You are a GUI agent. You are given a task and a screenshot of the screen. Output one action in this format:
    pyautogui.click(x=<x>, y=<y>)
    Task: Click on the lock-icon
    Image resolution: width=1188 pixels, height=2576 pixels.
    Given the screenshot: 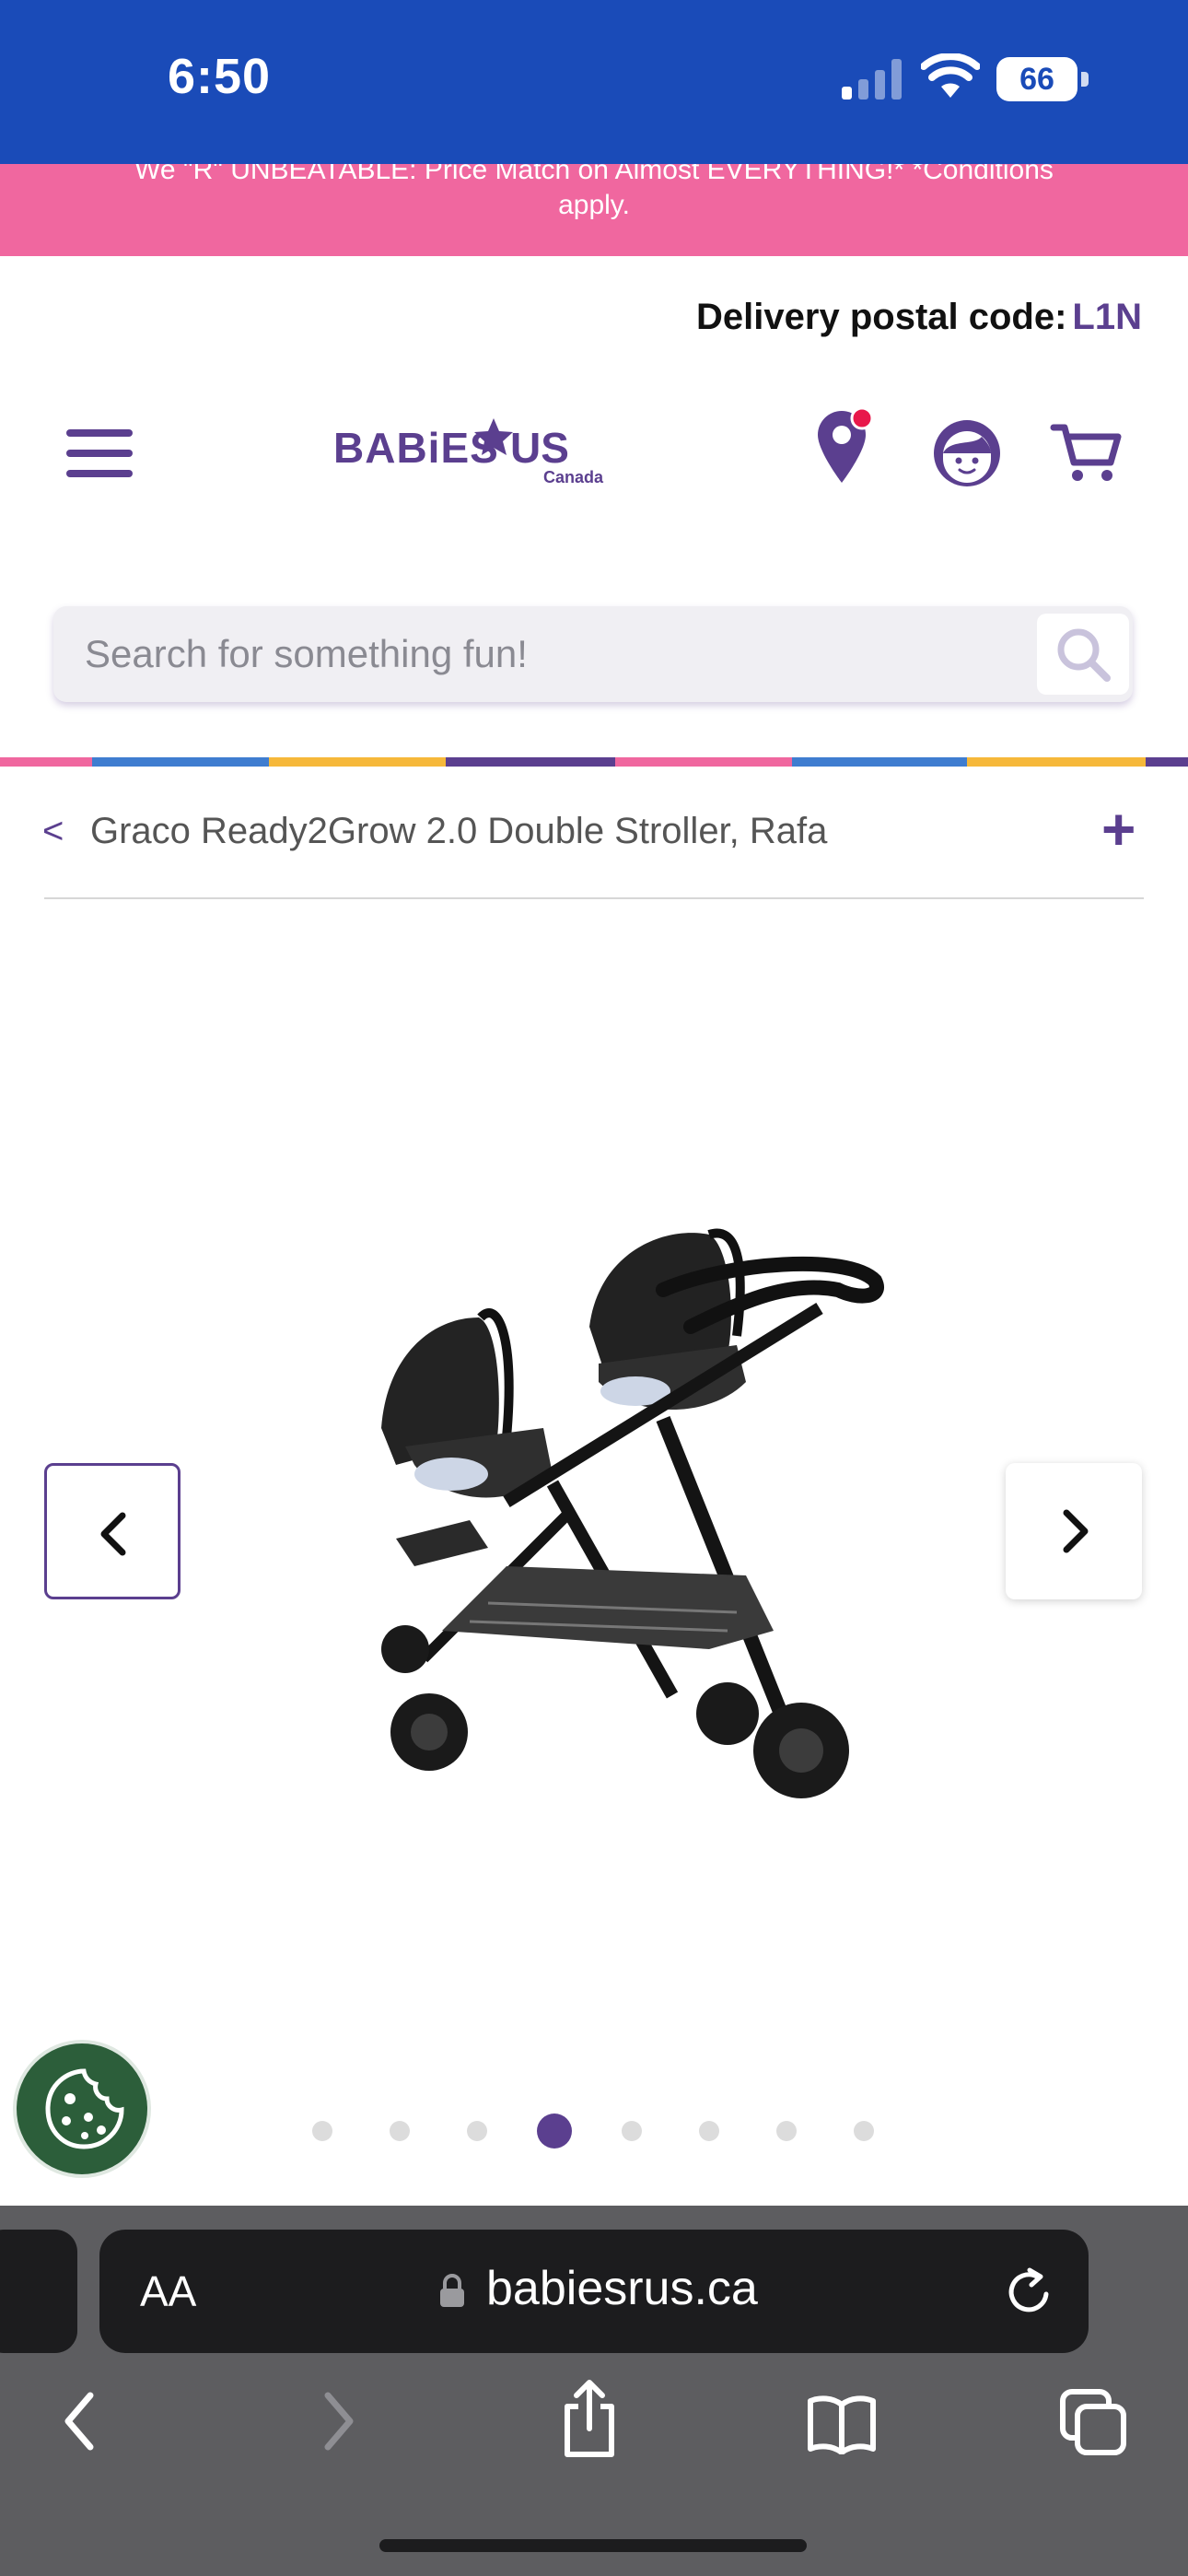 What is the action you would take?
    pyautogui.click(x=452, y=2290)
    